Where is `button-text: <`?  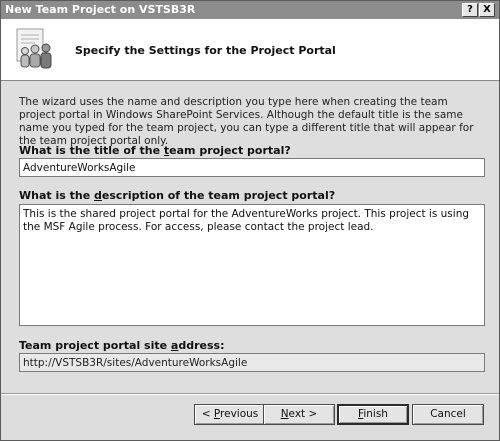
button-text: < is located at coordinates (207, 414).